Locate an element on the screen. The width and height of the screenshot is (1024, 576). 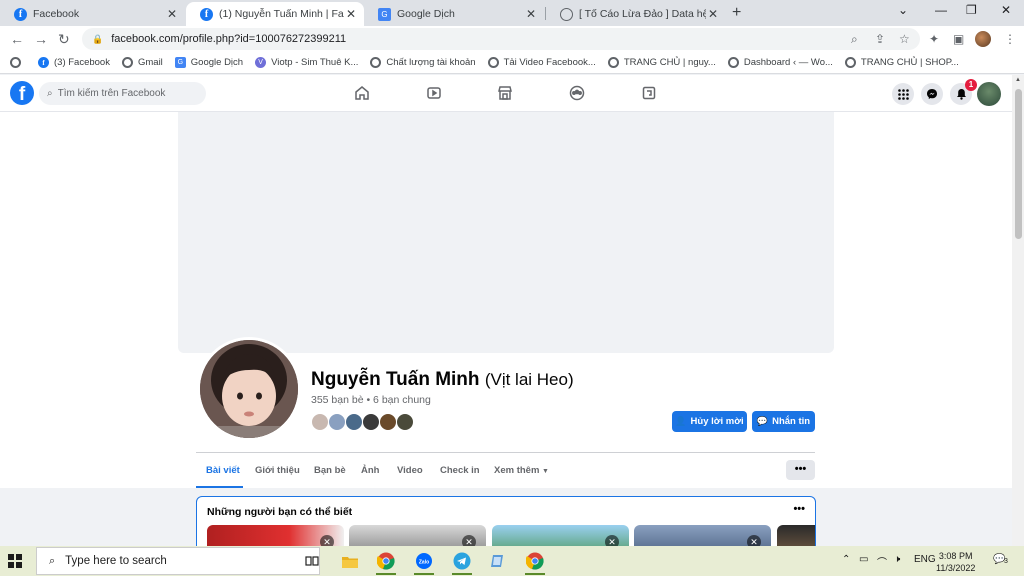
bookmark-star-icon: ☆ is located at coordinates (904, 39).